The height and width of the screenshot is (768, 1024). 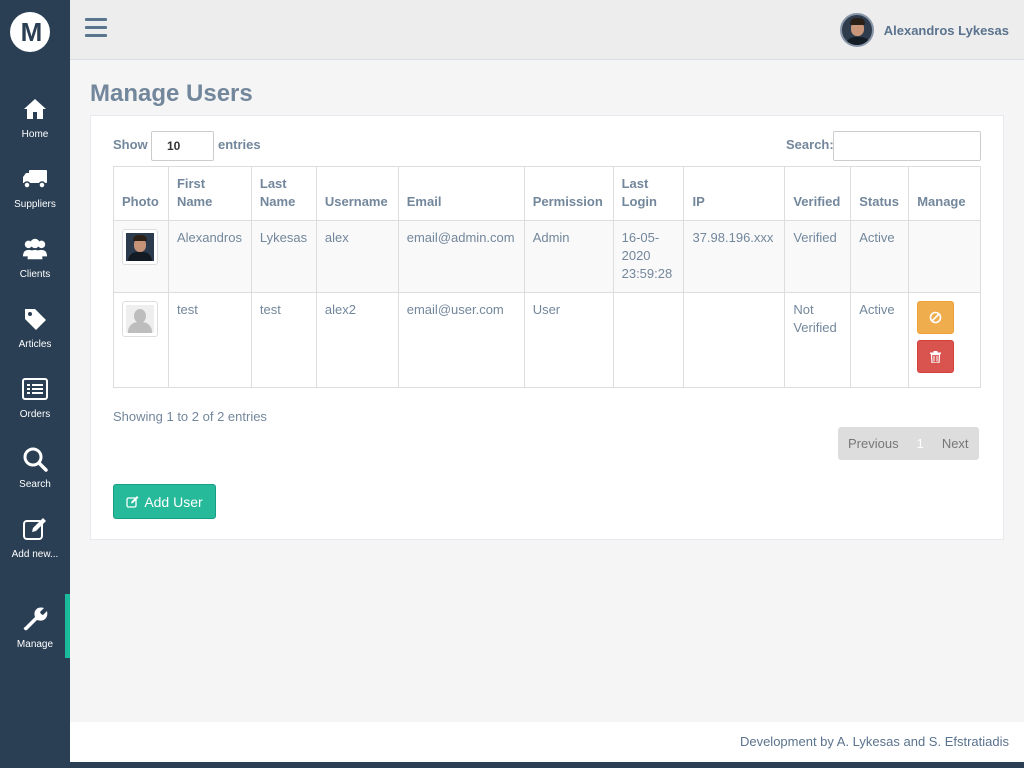 What do you see at coordinates (734, 340) in the screenshot?
I see `ip-cell` at bounding box center [734, 340].